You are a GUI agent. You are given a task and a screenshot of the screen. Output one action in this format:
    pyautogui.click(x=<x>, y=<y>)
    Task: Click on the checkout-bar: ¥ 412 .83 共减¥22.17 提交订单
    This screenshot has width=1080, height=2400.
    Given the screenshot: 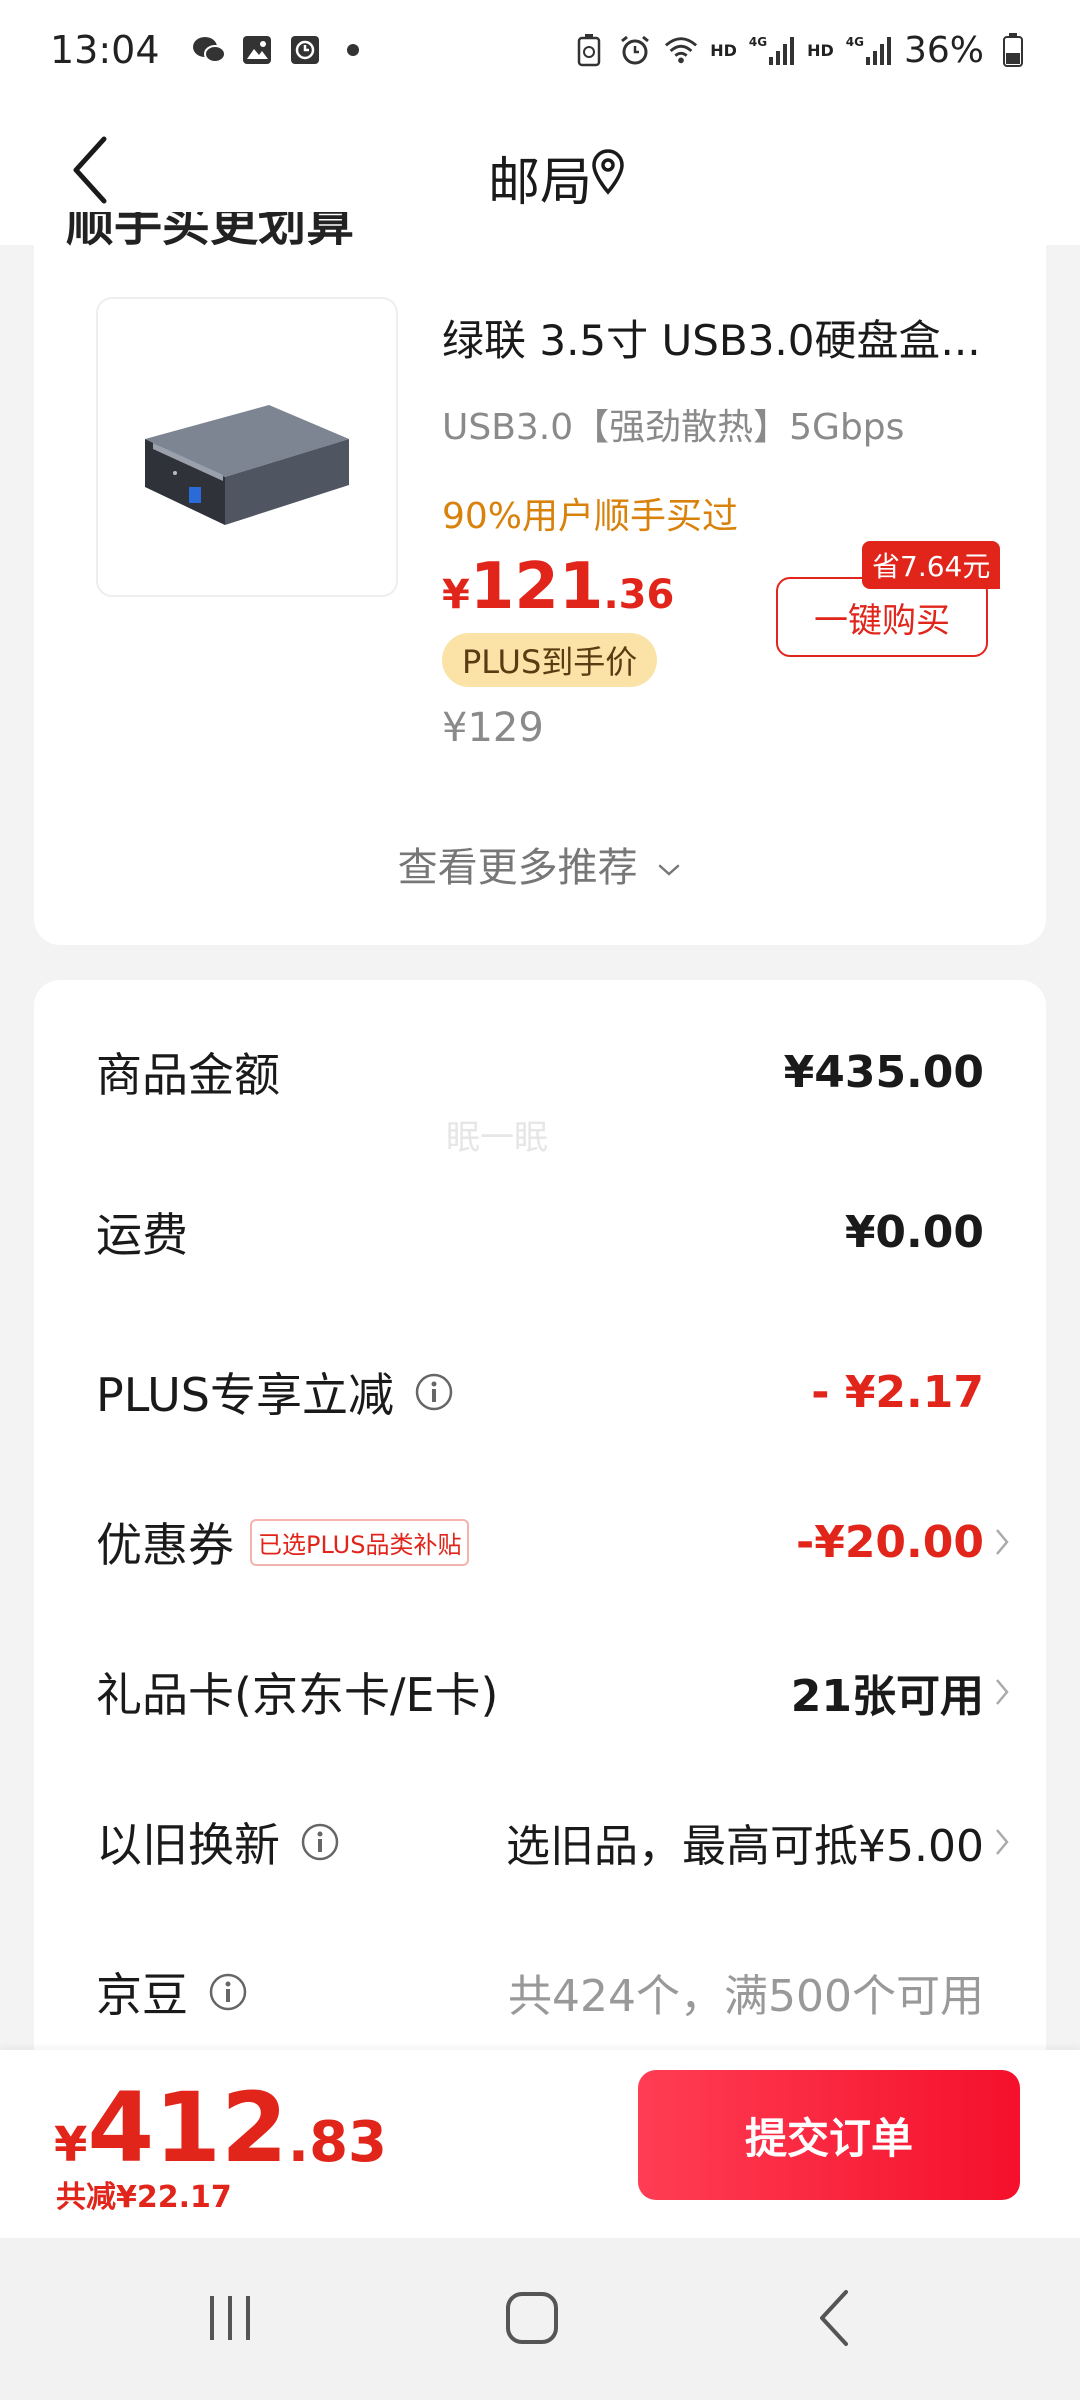 What is the action you would take?
    pyautogui.click(x=540, y=2144)
    